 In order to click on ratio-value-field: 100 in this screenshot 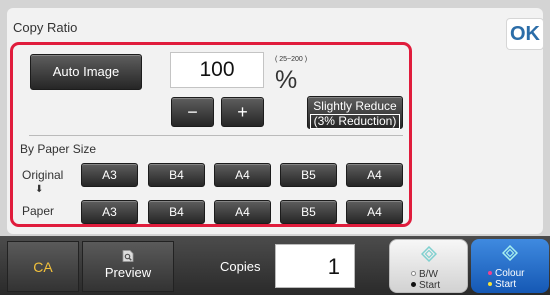, I will do `click(217, 70)`.